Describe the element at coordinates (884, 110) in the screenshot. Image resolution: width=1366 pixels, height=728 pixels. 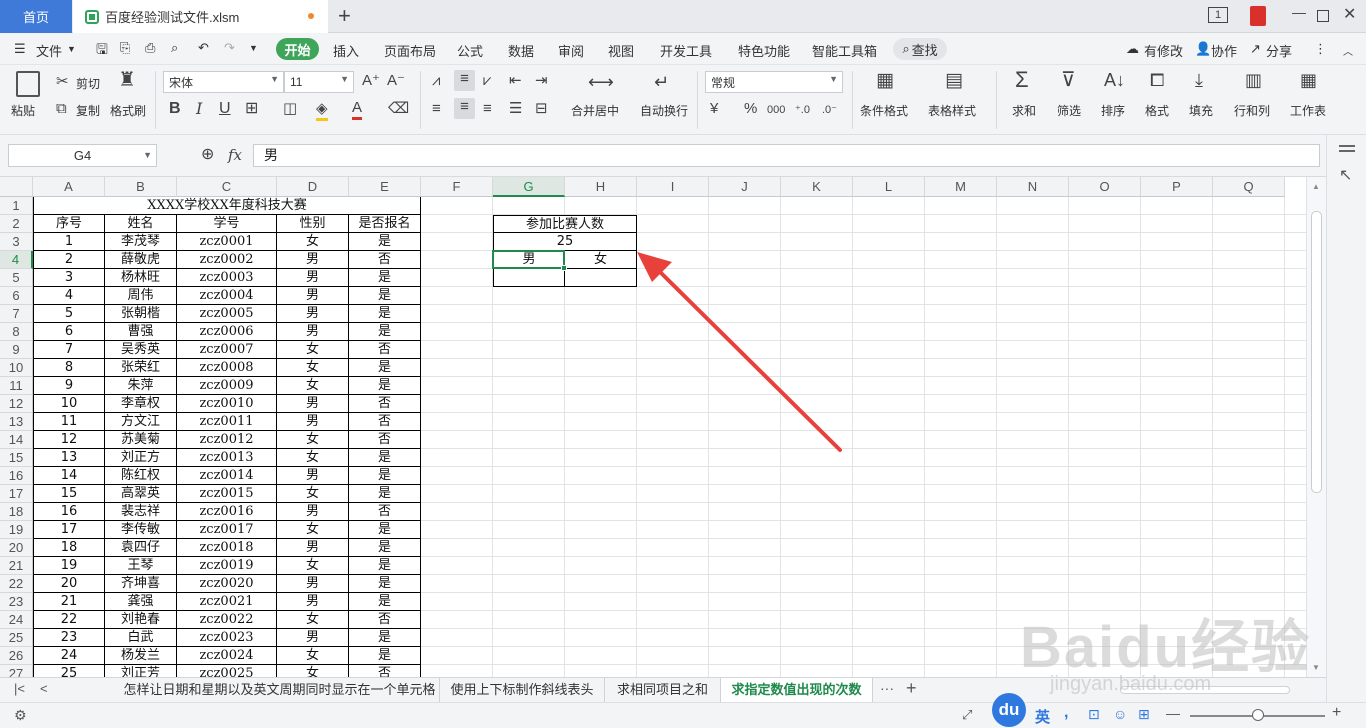
I see `conditional-format-button: 条件格式` at that location.